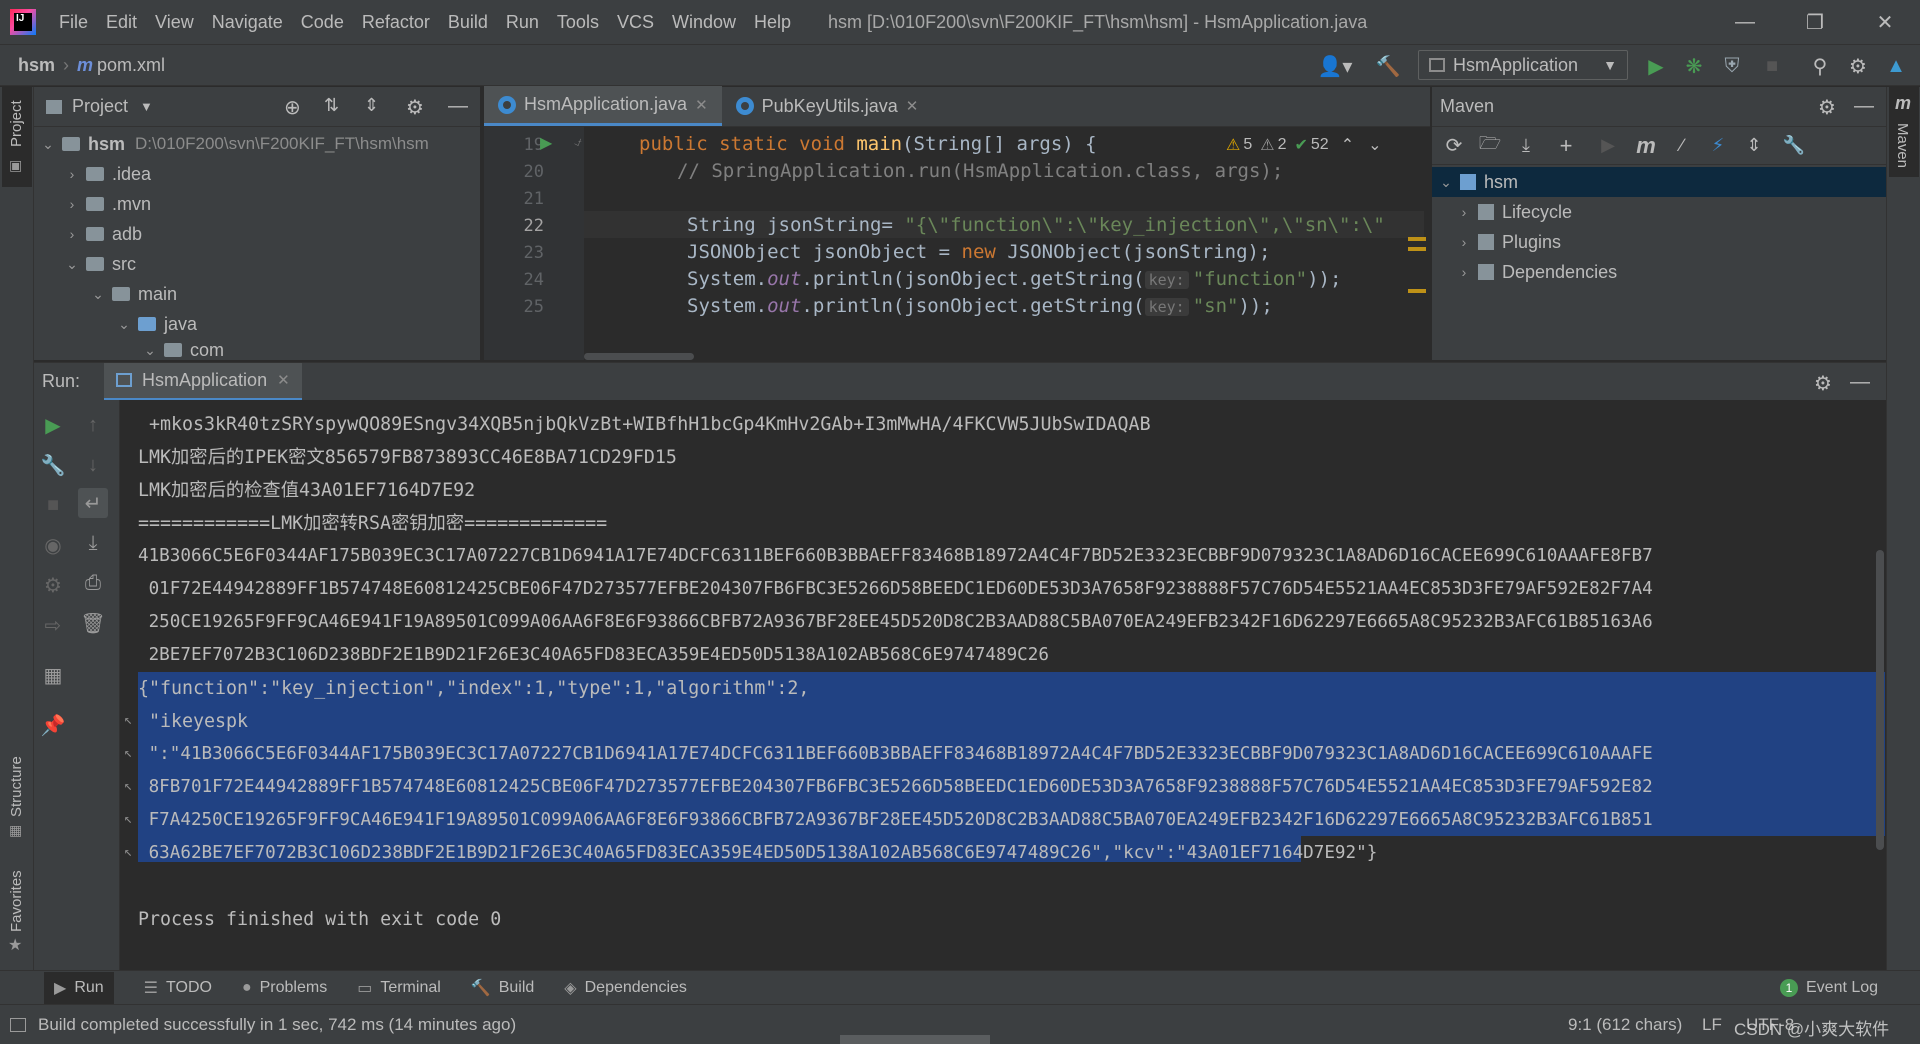  I want to click on pin-icon: 📌, so click(53, 725).